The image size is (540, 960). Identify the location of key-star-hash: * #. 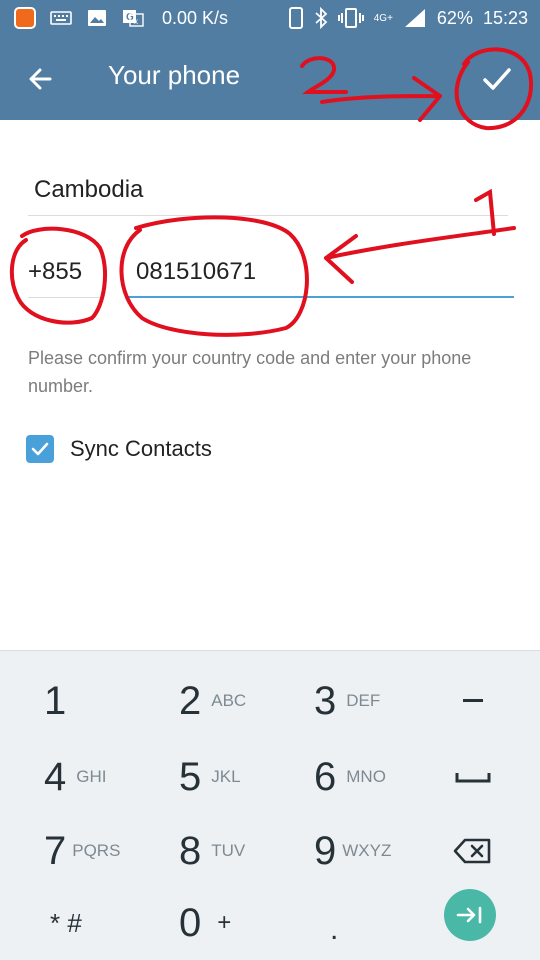
(67, 922).